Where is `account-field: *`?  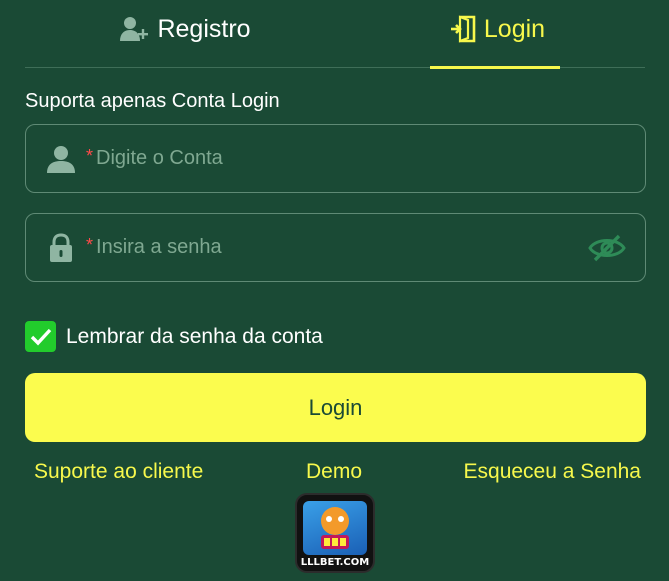 account-field: * is located at coordinates (335, 158).